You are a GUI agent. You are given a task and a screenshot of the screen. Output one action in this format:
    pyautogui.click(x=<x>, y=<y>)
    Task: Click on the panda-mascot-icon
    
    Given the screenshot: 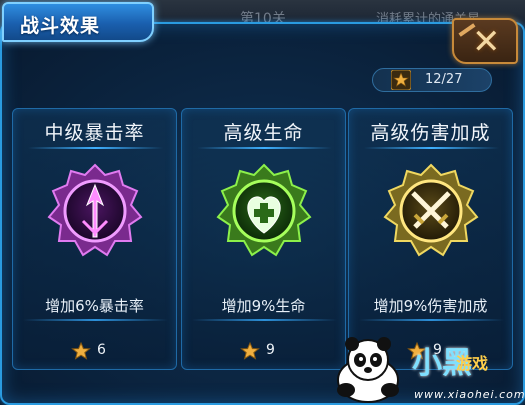 What is the action you would take?
    pyautogui.click(x=368, y=370)
    